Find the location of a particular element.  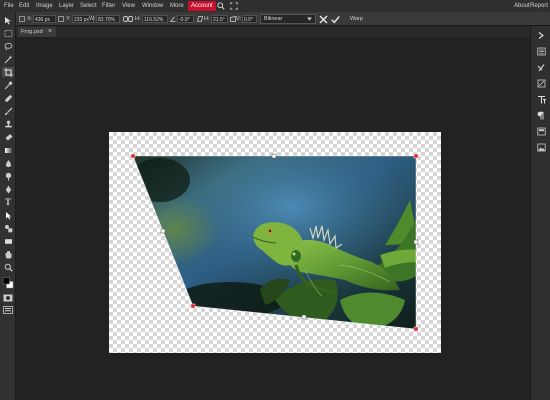

handle-bottom-left is located at coordinates (193, 306).